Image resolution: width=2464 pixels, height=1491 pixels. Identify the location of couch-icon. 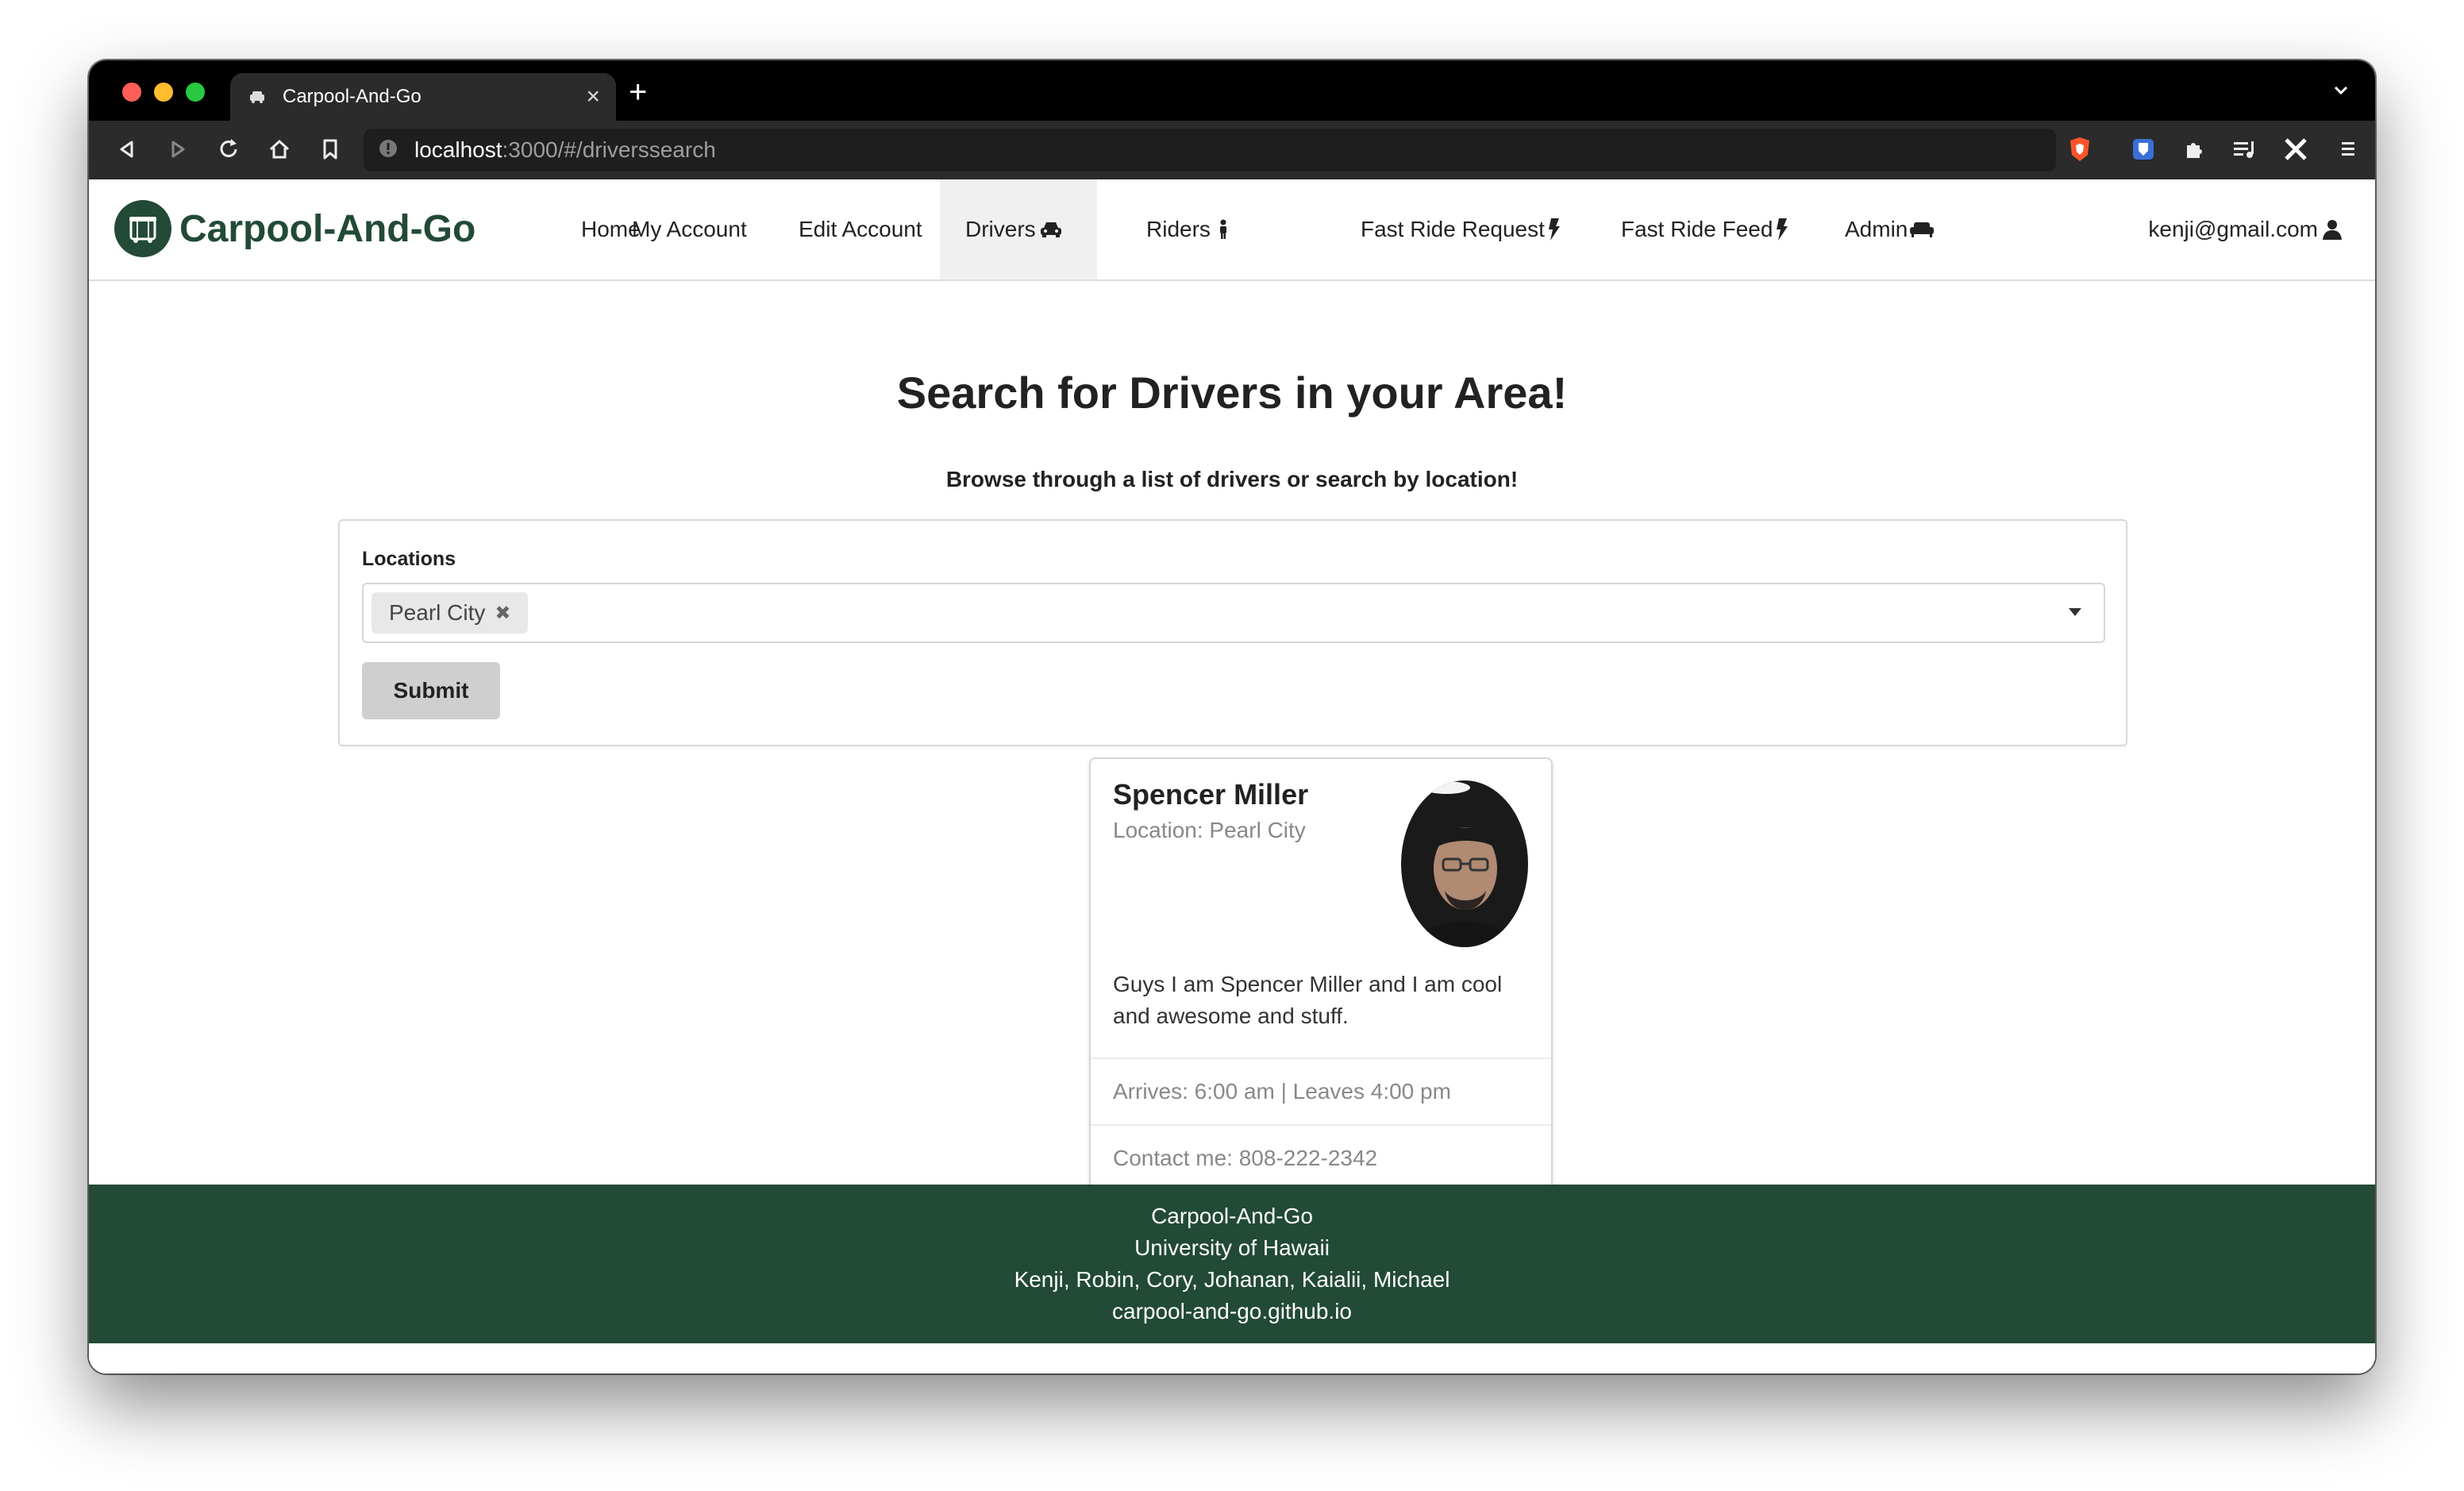
(1922, 230).